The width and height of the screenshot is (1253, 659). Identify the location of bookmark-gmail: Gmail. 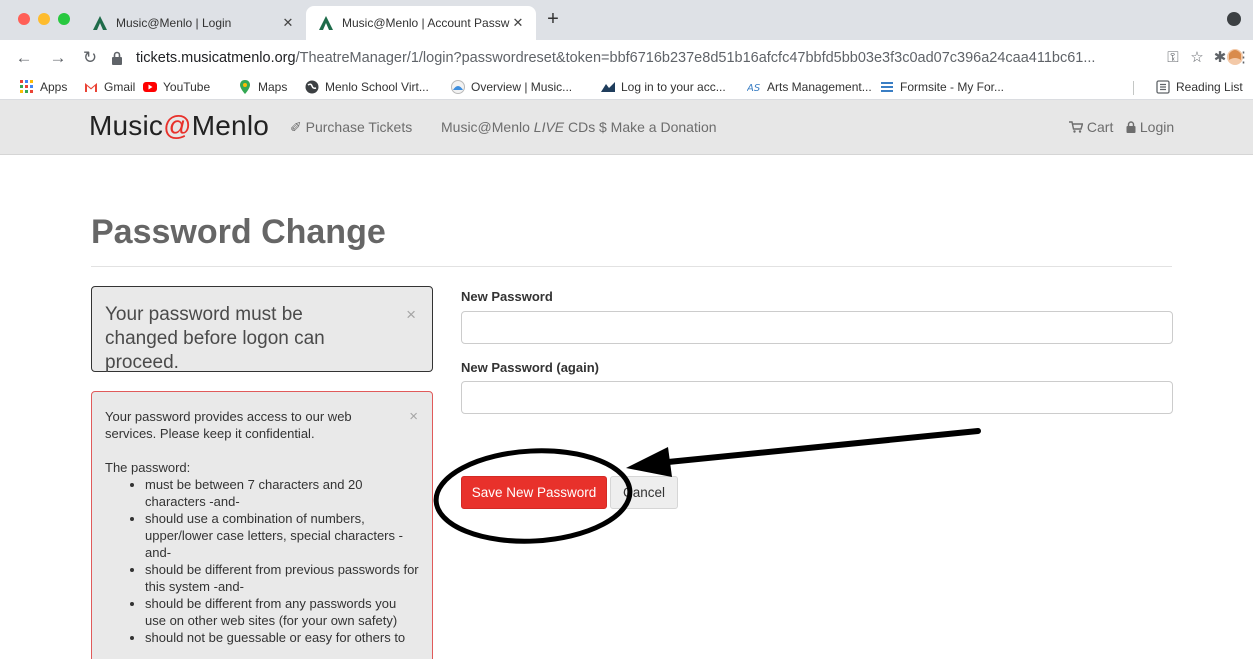
(109, 87).